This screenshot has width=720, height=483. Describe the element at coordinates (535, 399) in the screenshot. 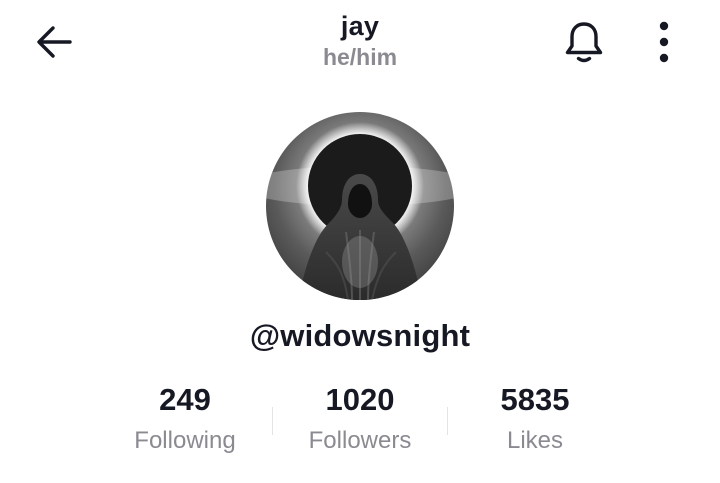

I see `stat-likes-value: 5835` at that location.